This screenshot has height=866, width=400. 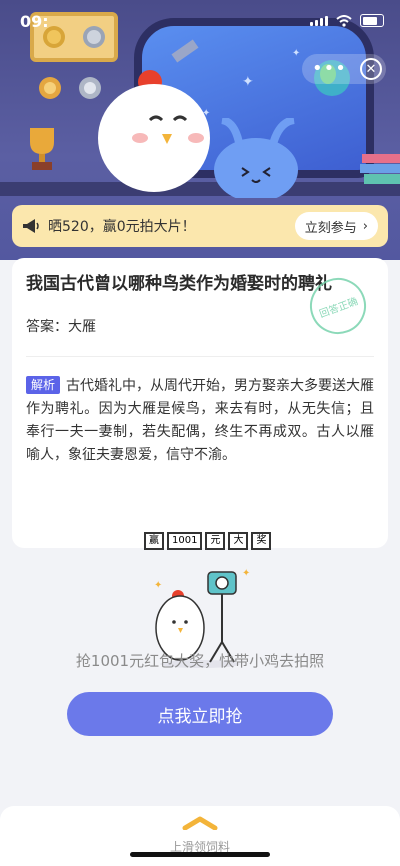 What do you see at coordinates (31, 226) in the screenshot?
I see `megaphone-icon` at bounding box center [31, 226].